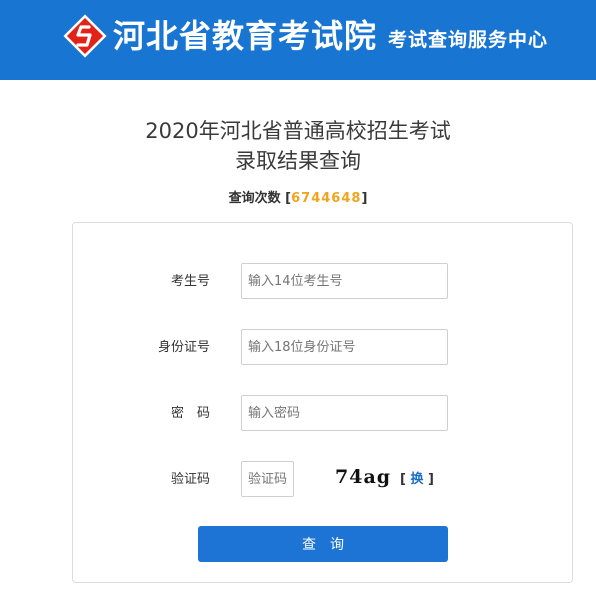 The height and width of the screenshot is (590, 596). Describe the element at coordinates (183, 347) in the screenshot. I see `id-number-label: 身份证号` at that location.